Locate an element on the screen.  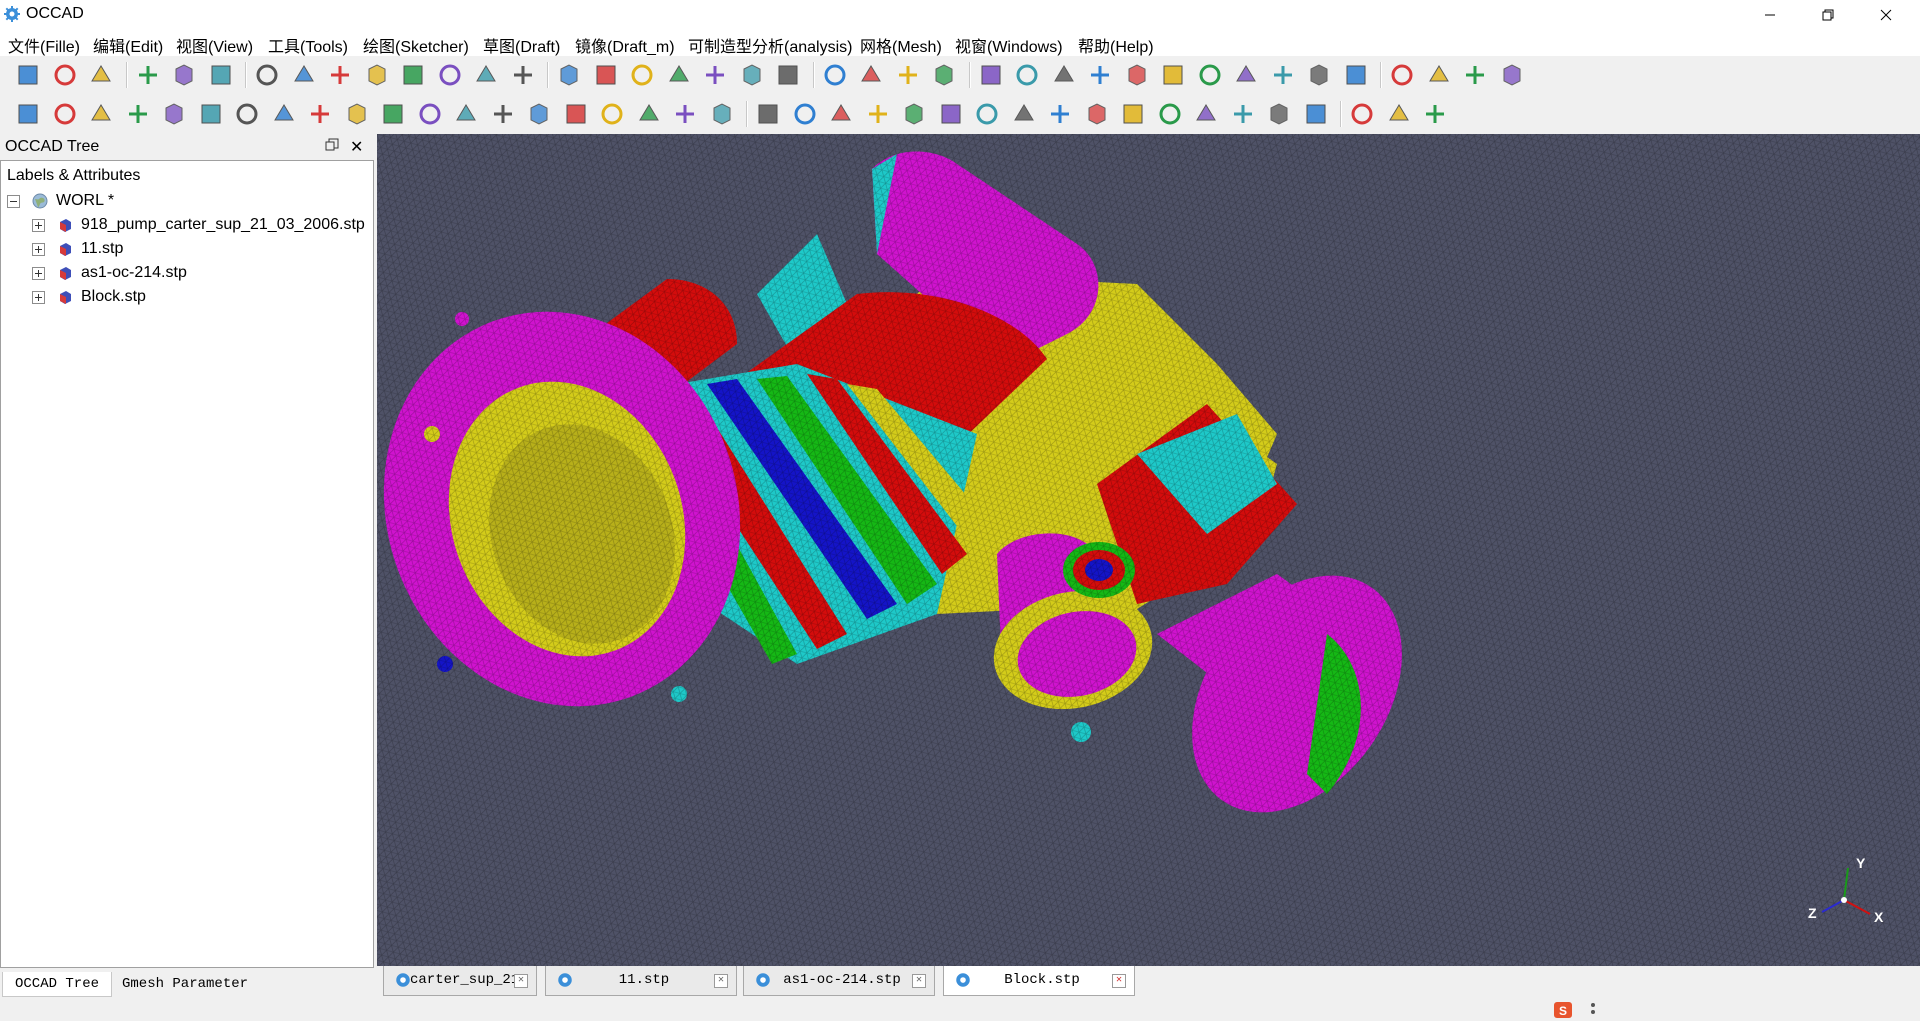
image-icon is located at coordinates (944, 75).